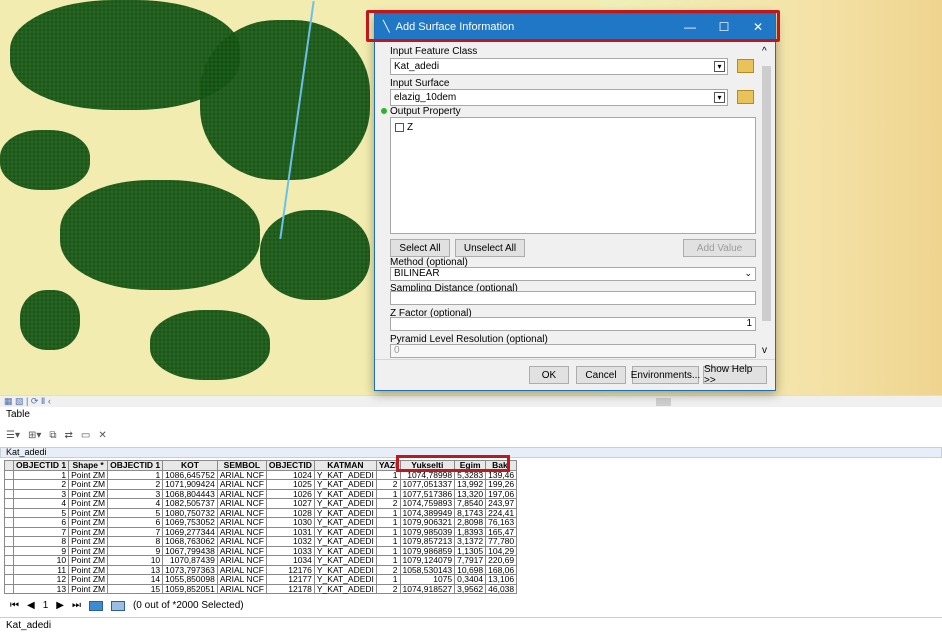 The width and height of the screenshot is (942, 633). Describe the element at coordinates (95, 605) in the screenshot. I see `show-all-records-icon` at that location.